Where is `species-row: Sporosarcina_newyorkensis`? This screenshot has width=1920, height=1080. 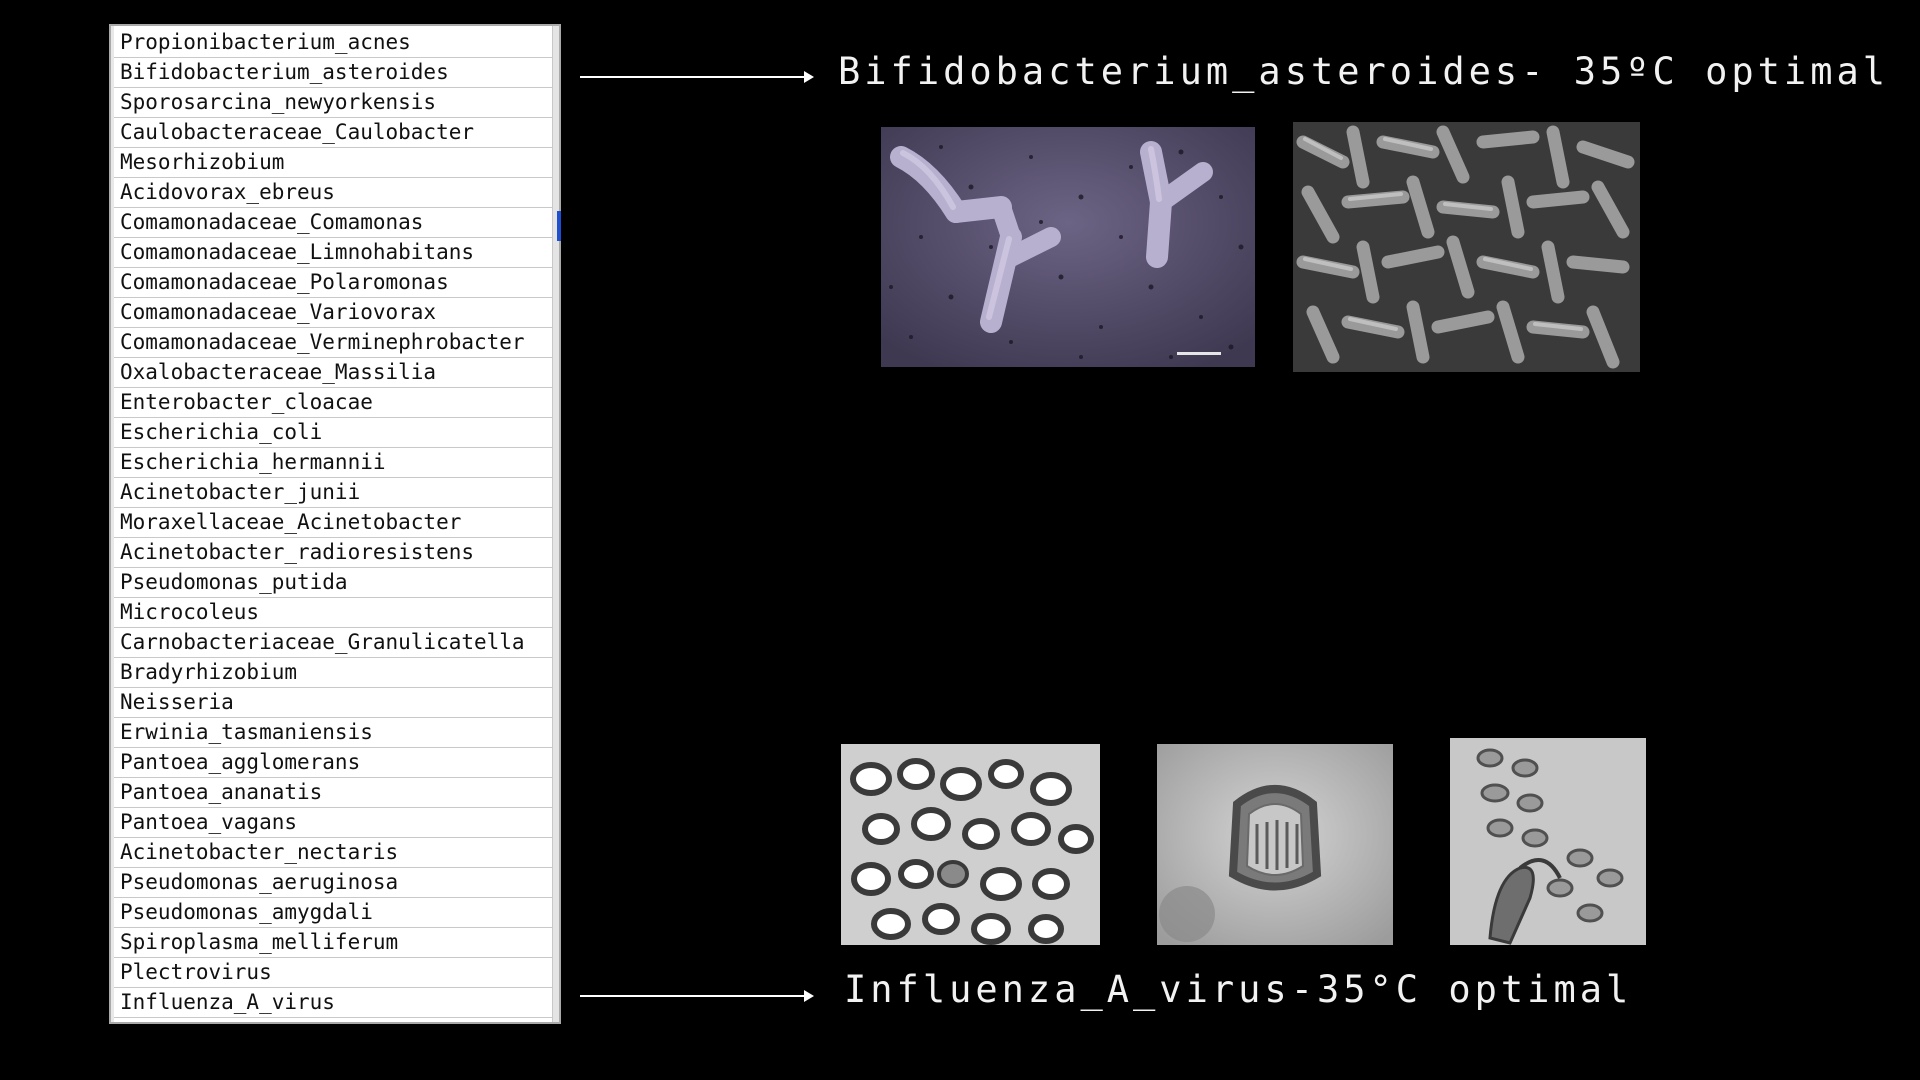 species-row: Sporosarcina_newyorkensis is located at coordinates (333, 103).